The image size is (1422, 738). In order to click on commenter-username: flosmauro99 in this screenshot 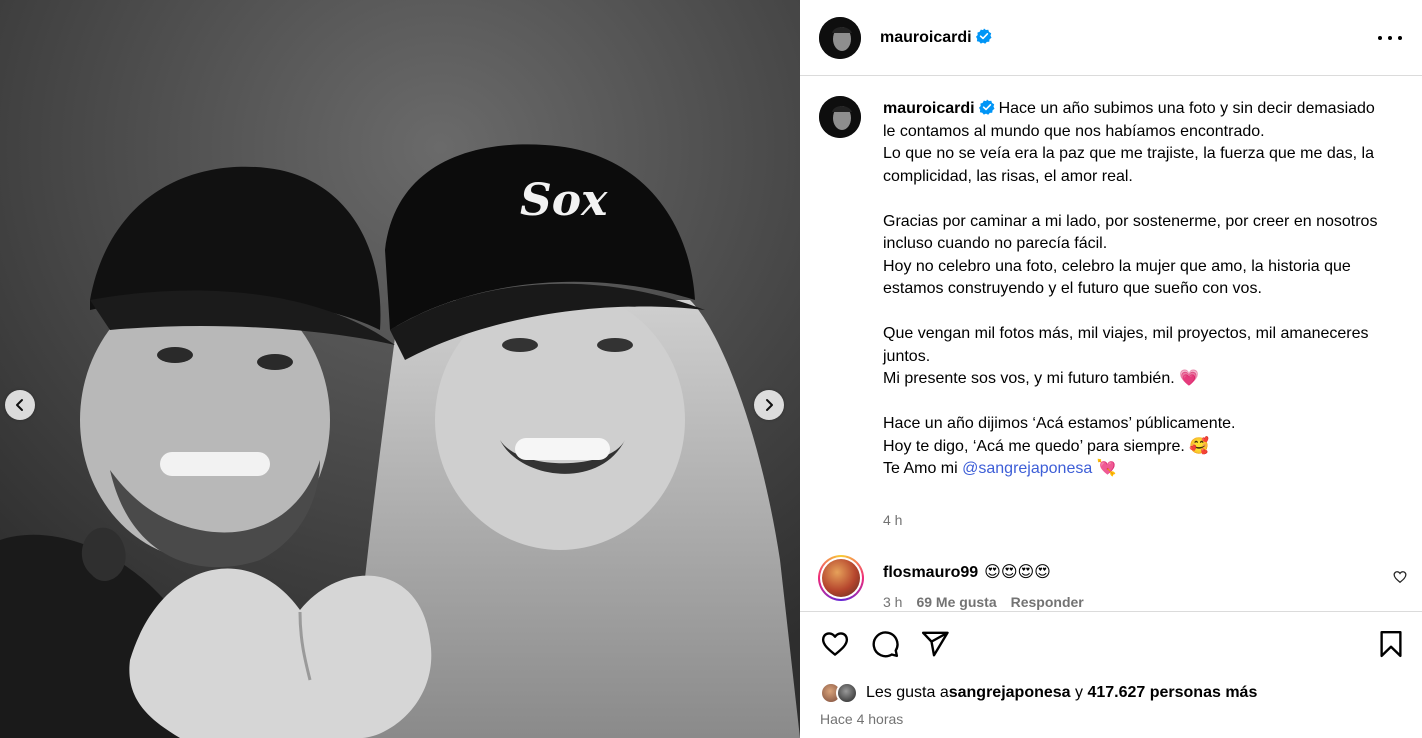, I will do `click(930, 572)`.